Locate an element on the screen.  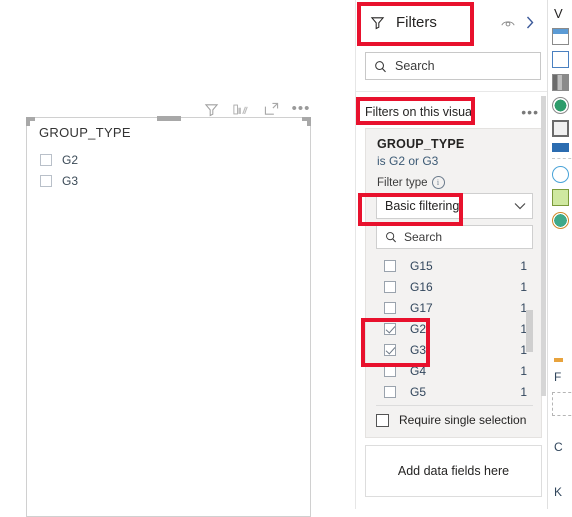
require-single-selection-checkbox is located at coordinates (382, 420).